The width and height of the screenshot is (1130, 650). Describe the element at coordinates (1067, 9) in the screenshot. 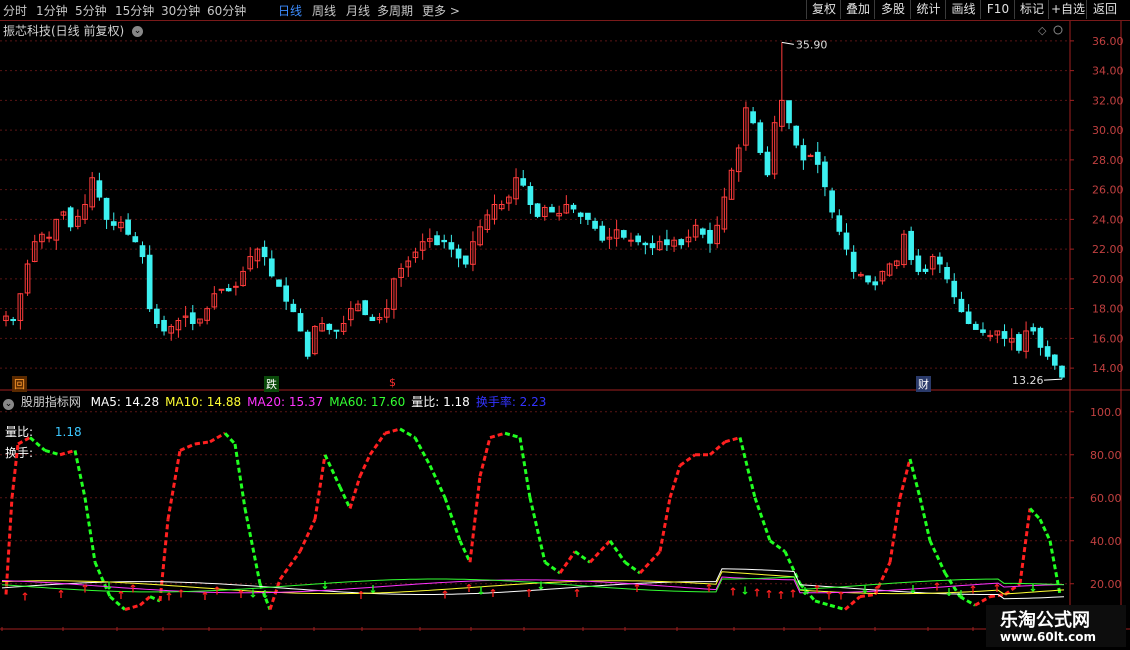

I see `toolbar-button-7: +自选` at that location.